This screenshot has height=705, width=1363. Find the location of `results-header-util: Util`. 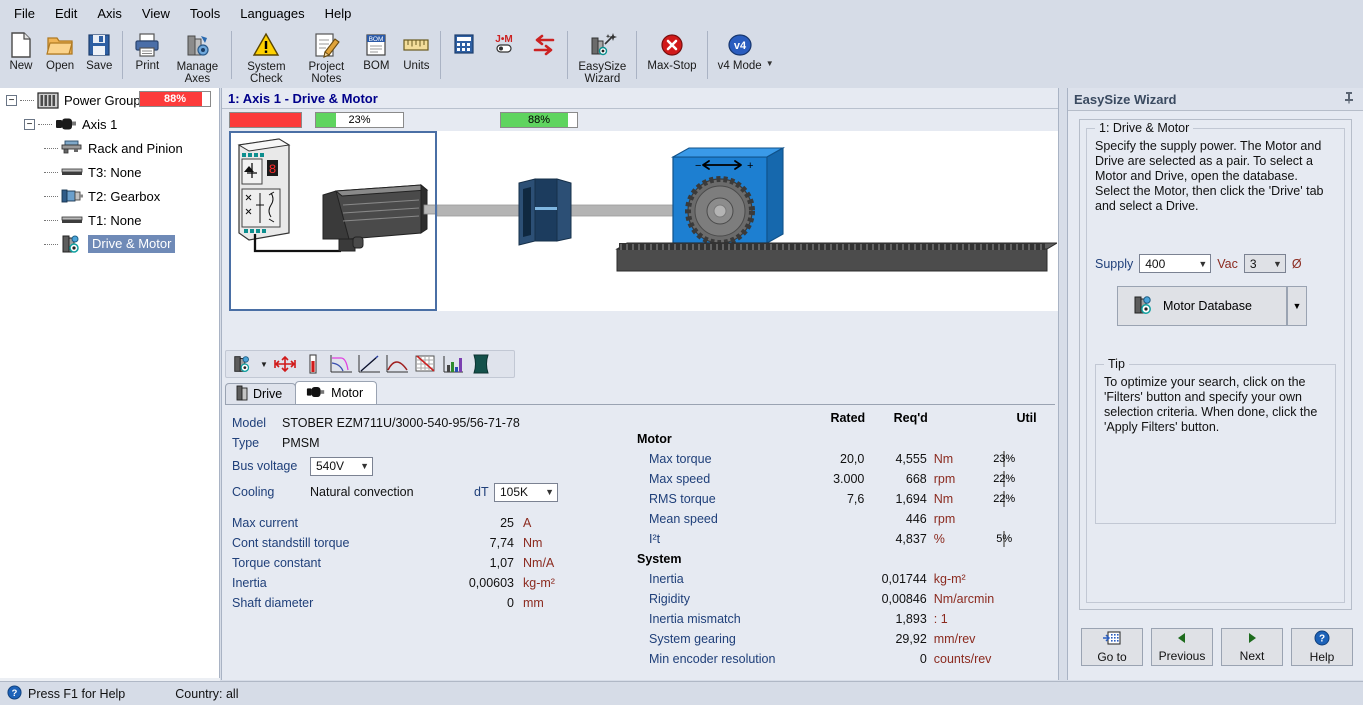

results-header-util: Util is located at coordinates (1026, 418).